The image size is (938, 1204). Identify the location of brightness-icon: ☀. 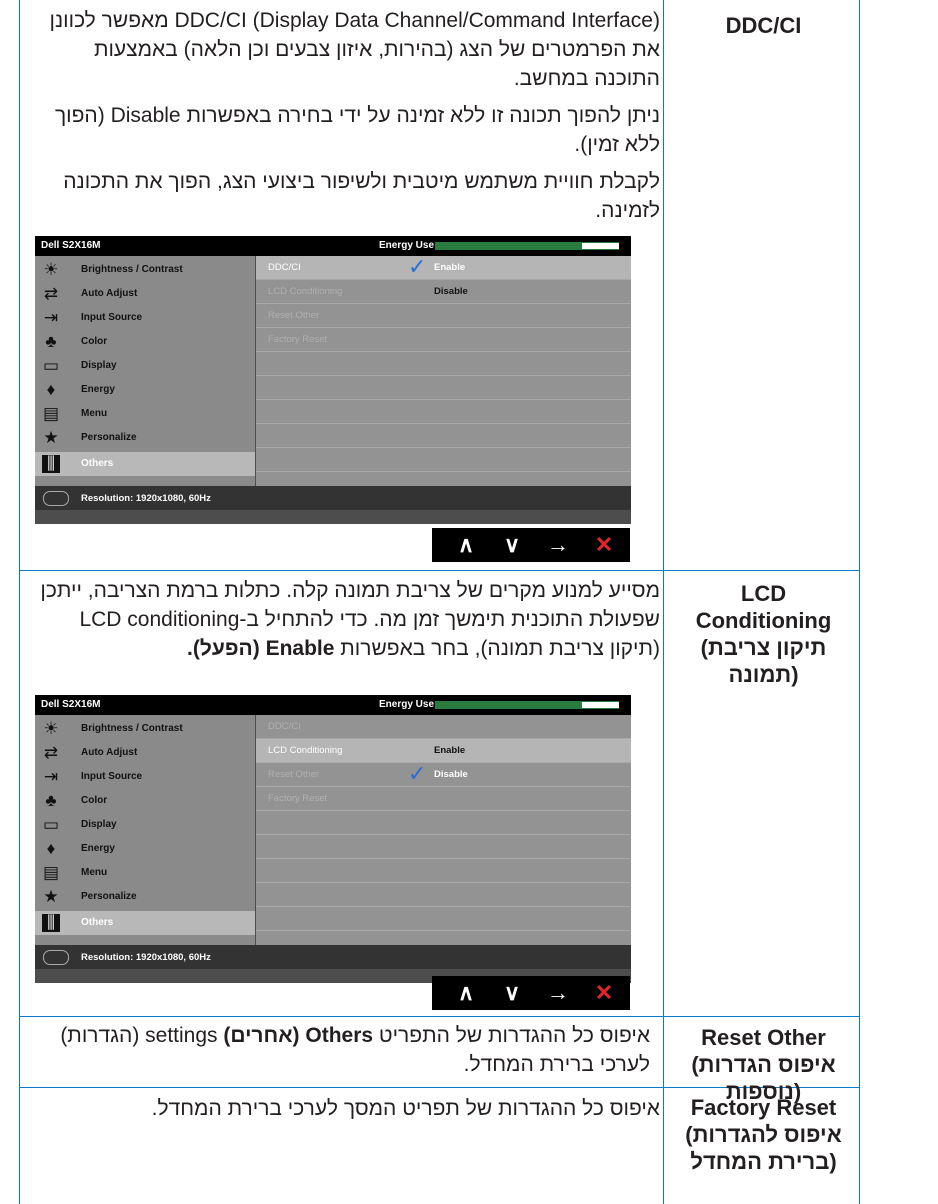
(51, 728).